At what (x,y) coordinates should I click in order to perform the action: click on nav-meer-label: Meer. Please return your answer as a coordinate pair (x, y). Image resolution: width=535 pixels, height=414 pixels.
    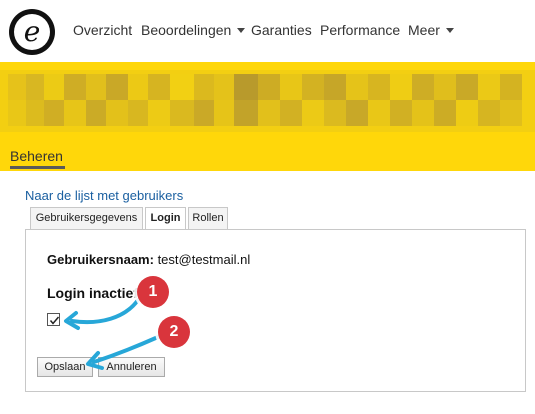
    Looking at the image, I should click on (424, 30).